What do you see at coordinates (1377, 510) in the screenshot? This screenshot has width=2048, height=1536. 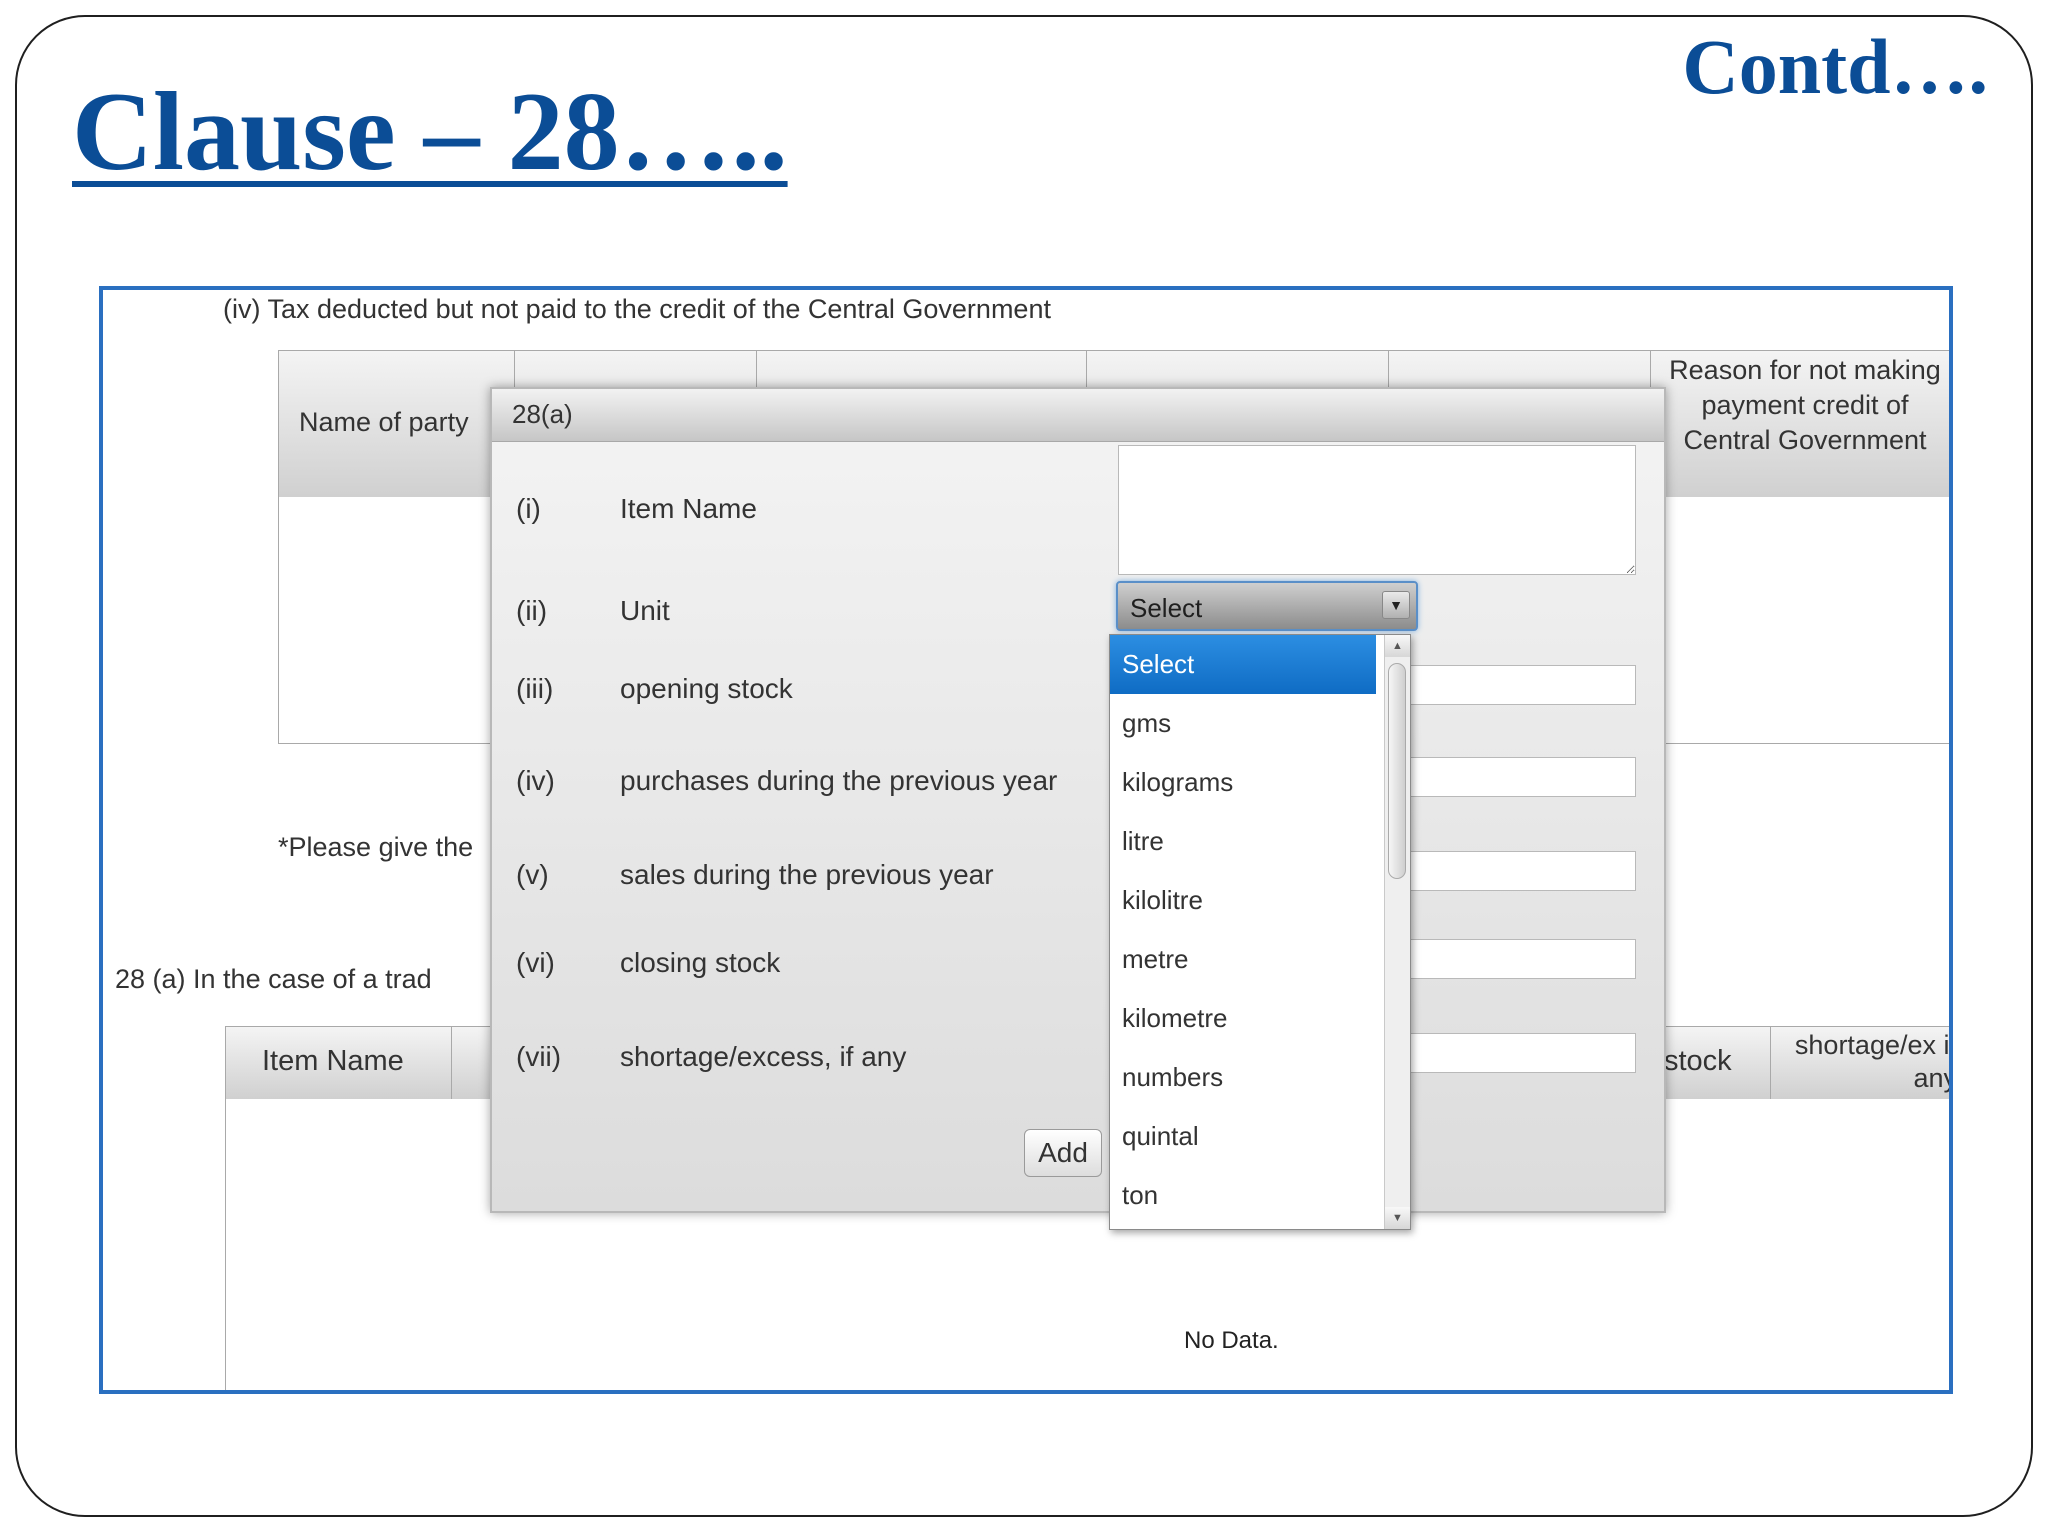 I see `item-name-input` at bounding box center [1377, 510].